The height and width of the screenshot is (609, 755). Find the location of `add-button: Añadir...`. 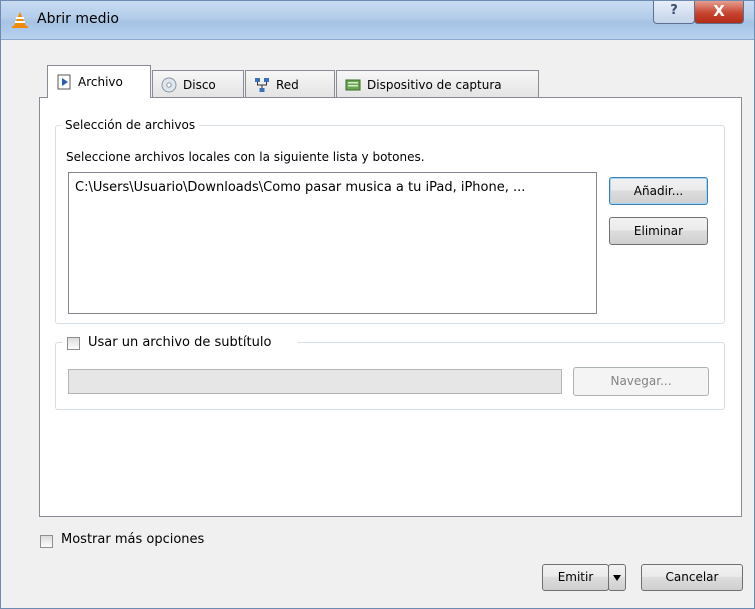

add-button: Añadir... is located at coordinates (658, 191).